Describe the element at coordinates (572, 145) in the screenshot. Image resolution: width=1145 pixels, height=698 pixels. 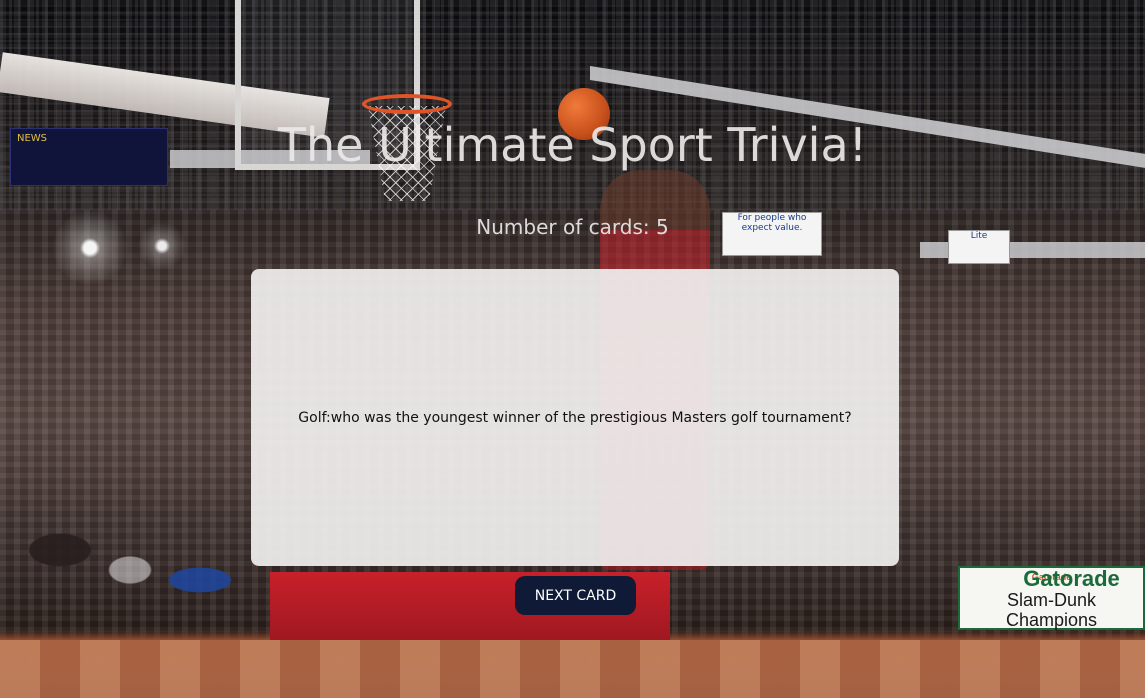
I see `page-title: The Ultimate Sport Trivia!` at that location.